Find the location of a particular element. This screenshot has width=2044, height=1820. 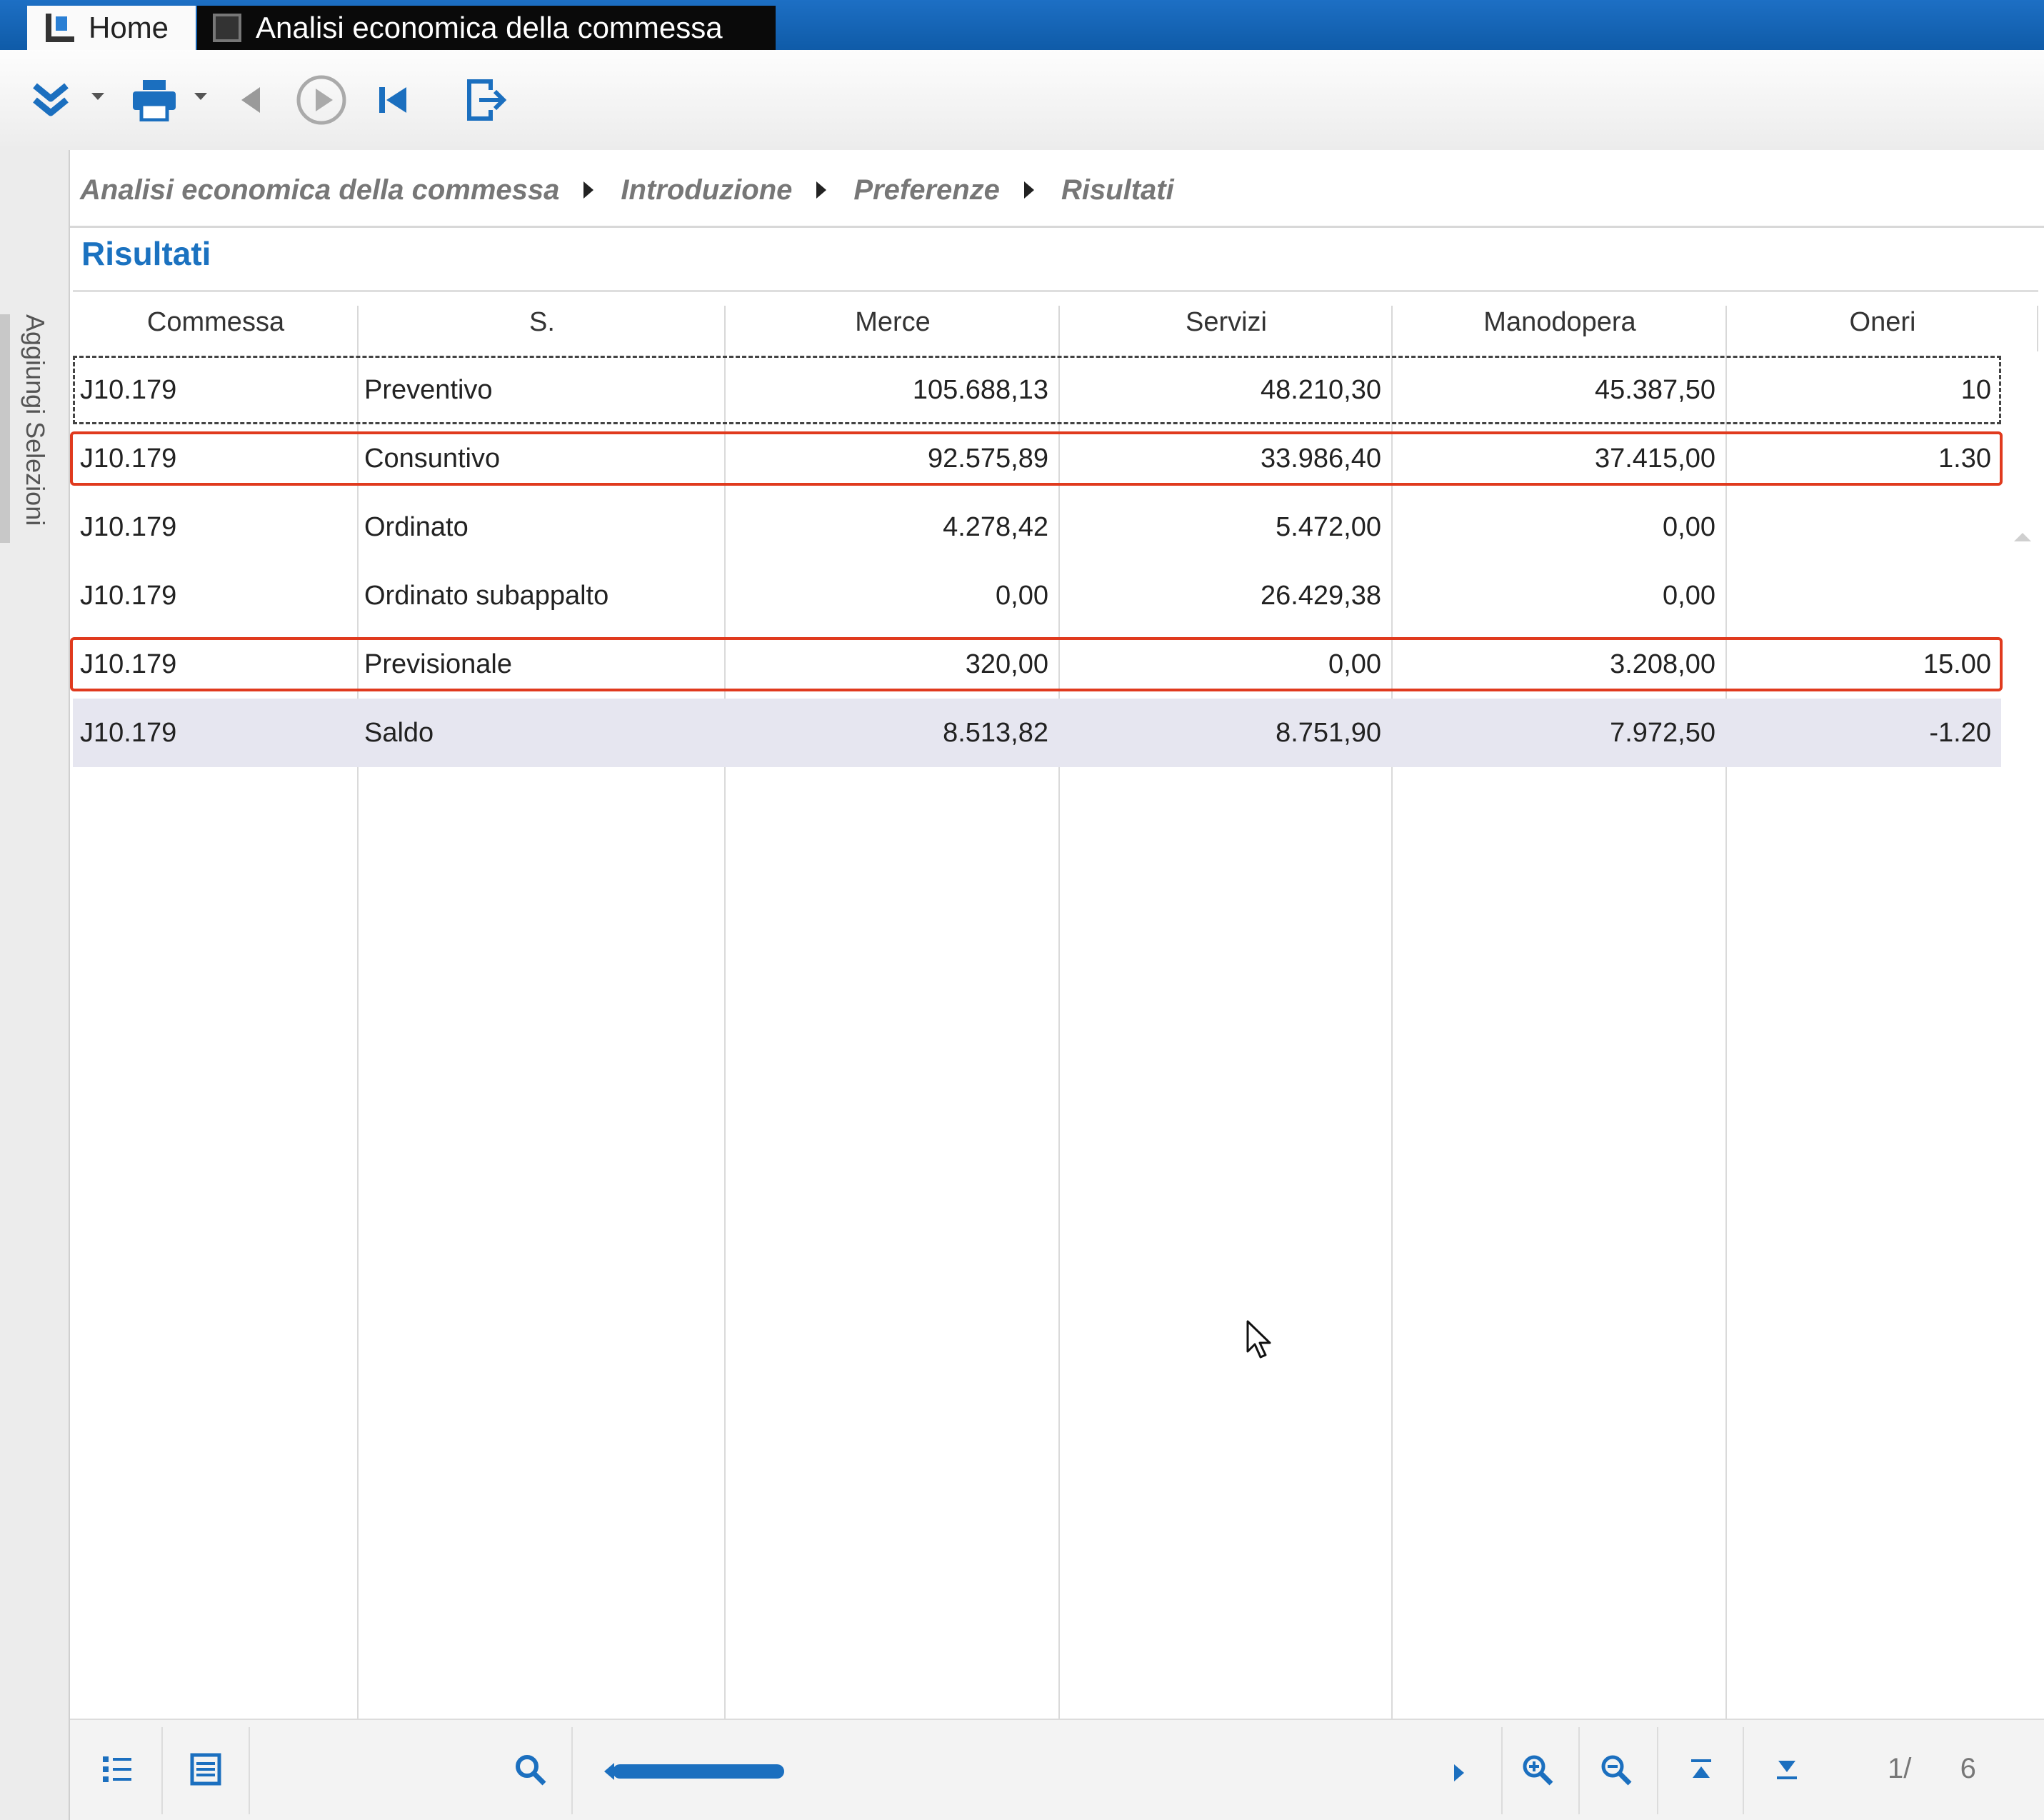

breadcrumb-item: Preferenze is located at coordinates (926, 190).